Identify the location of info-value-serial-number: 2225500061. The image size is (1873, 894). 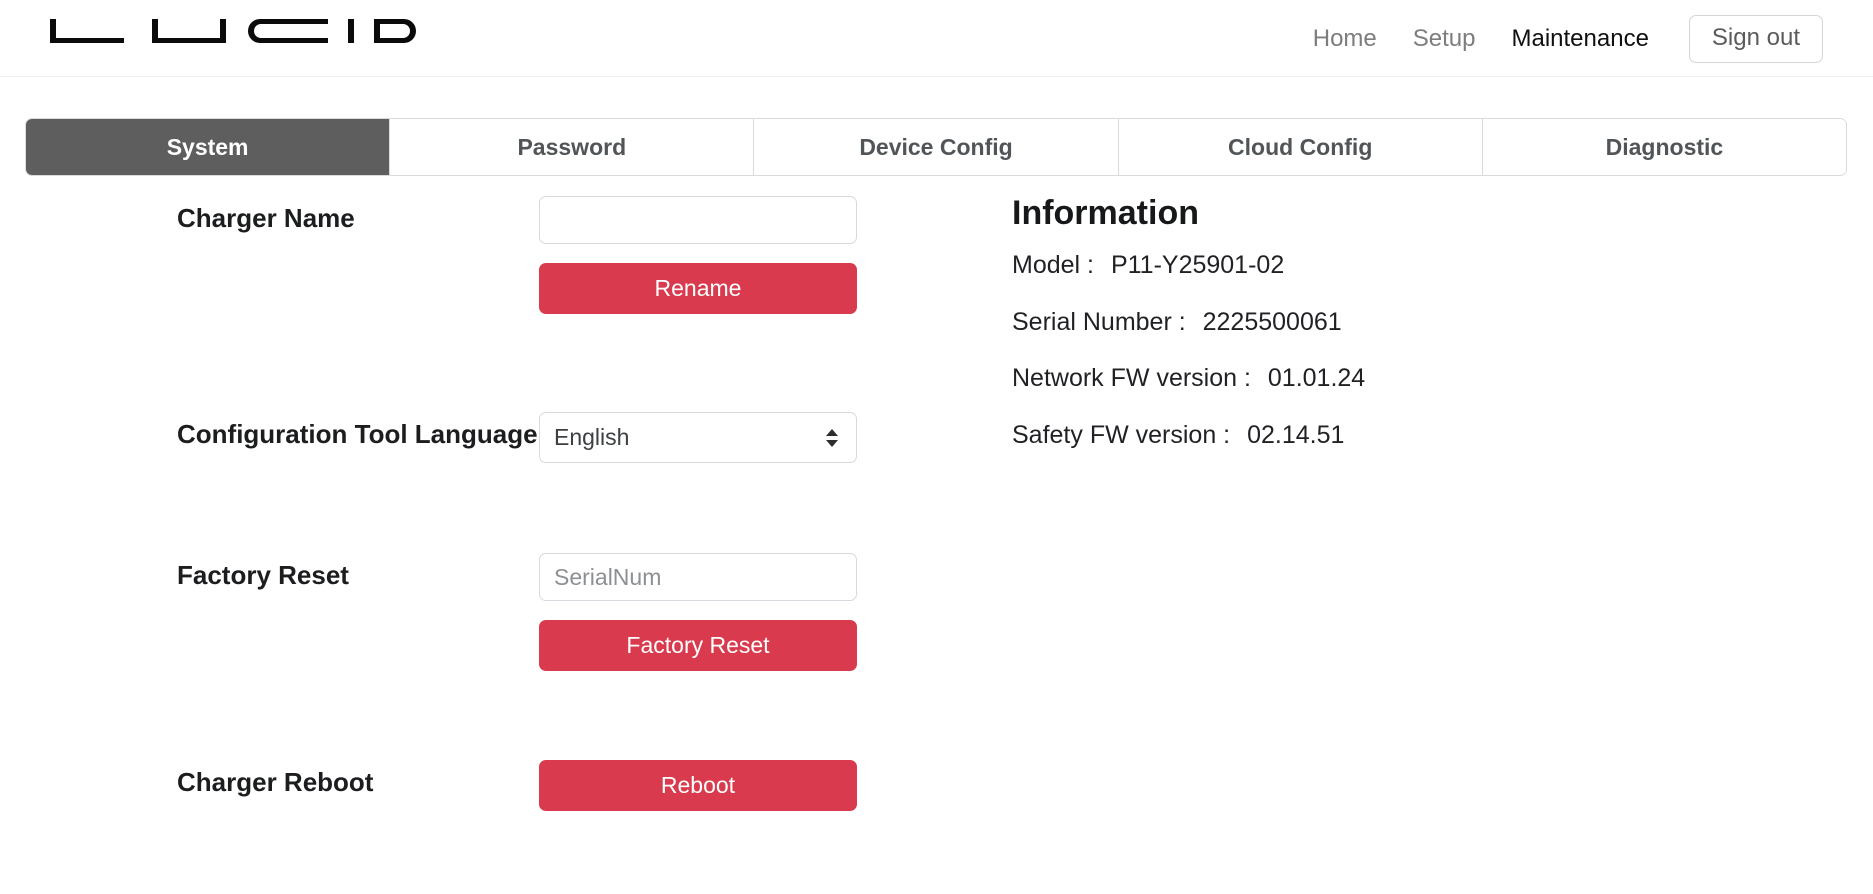
(1272, 321).